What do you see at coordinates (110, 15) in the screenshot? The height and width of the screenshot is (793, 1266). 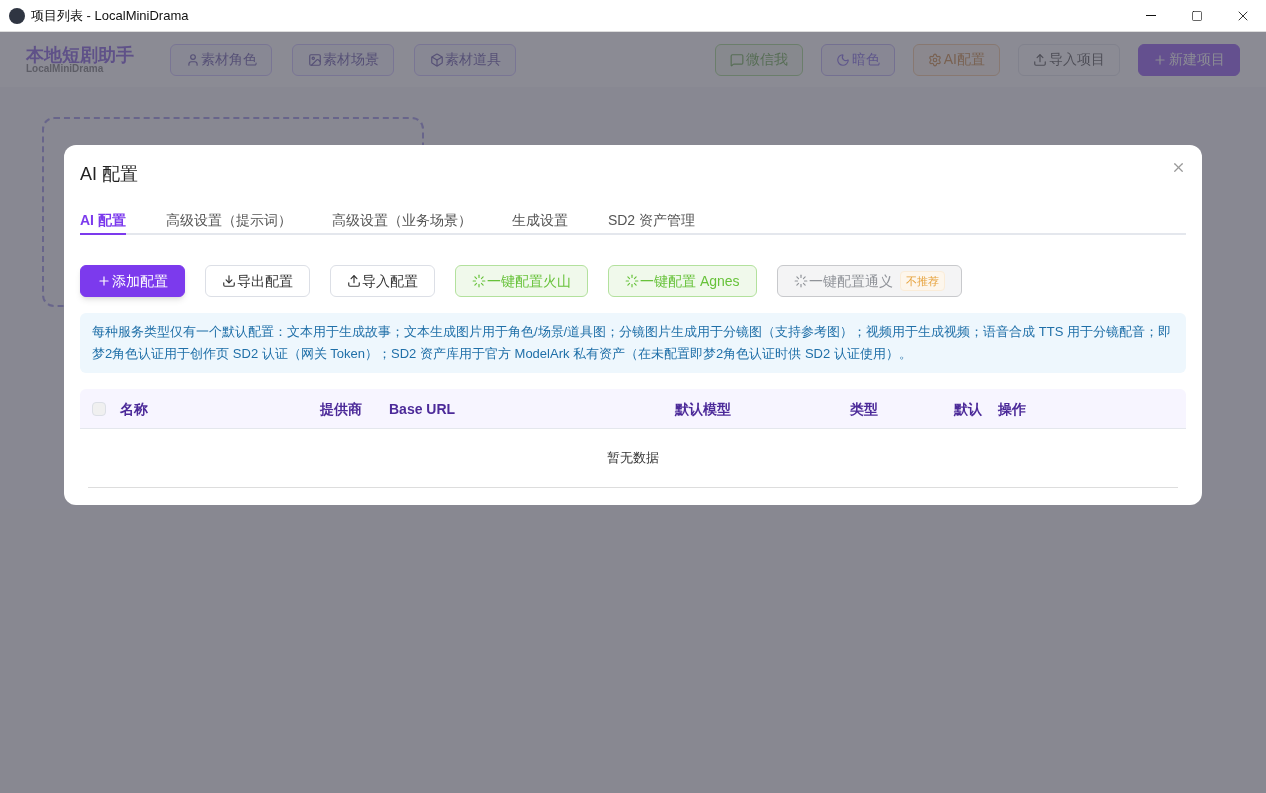 I see `window-title: 项目列表 - LocalMiniDrama` at bounding box center [110, 15].